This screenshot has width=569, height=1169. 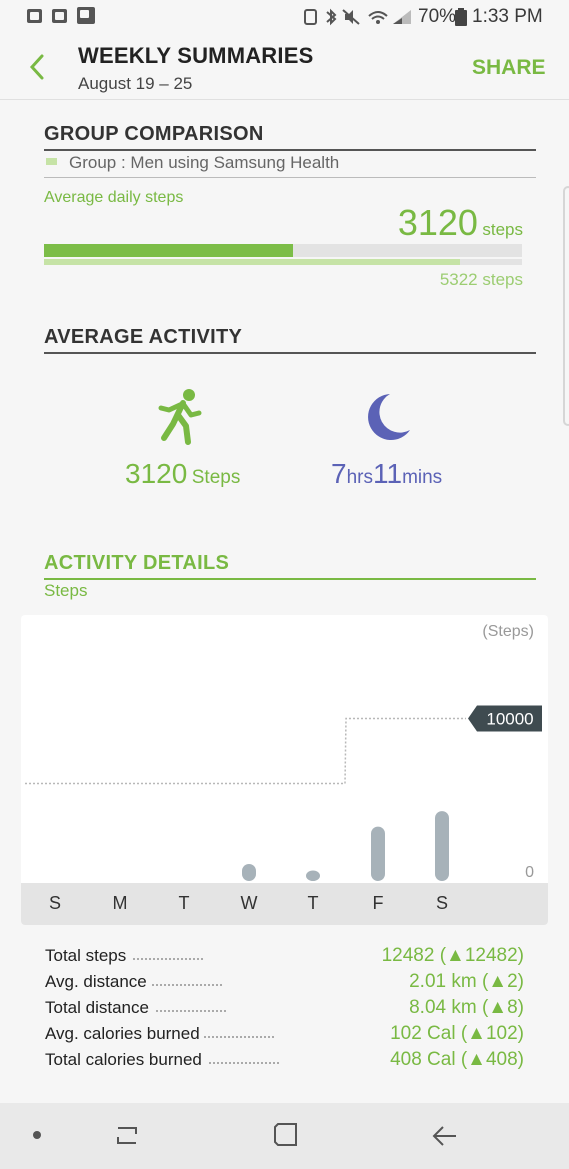 I want to click on sleep-hours-unit: hrs, so click(x=359, y=477).